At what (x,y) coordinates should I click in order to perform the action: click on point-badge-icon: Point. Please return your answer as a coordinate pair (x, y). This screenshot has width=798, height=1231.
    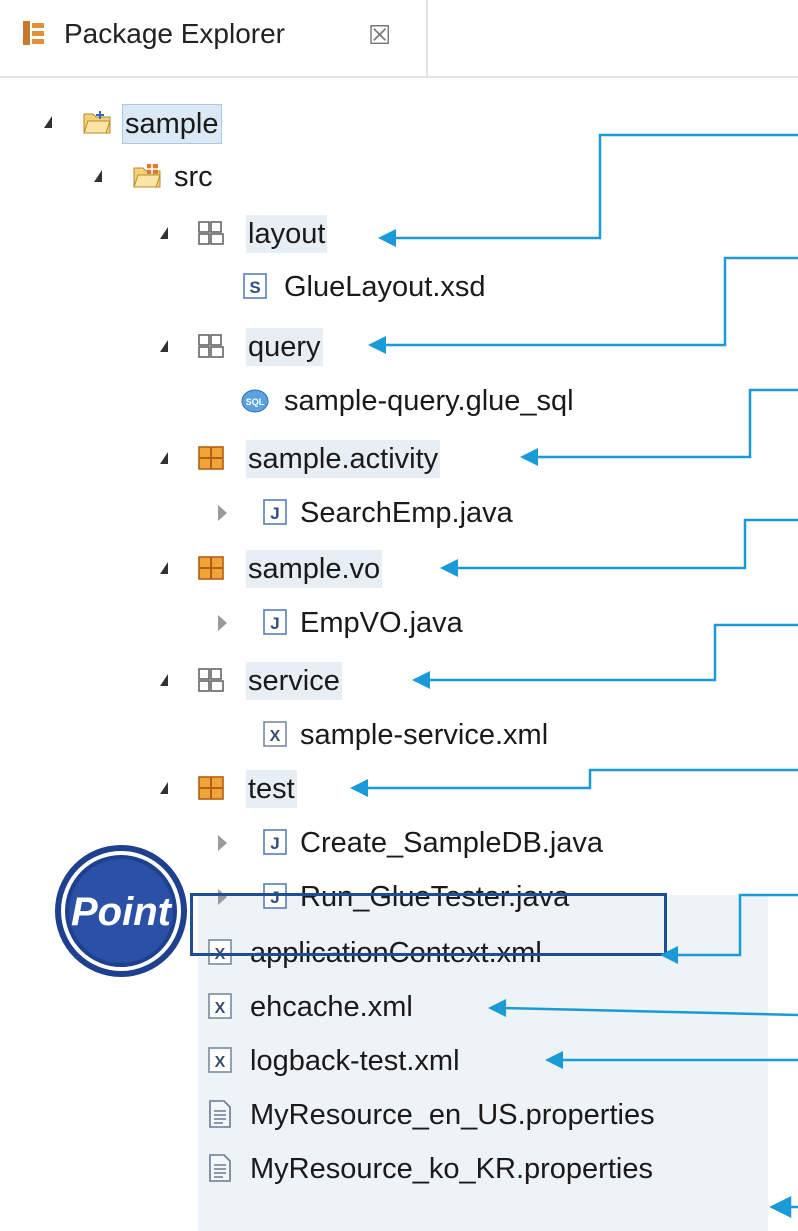
    Looking at the image, I should click on (121, 911).